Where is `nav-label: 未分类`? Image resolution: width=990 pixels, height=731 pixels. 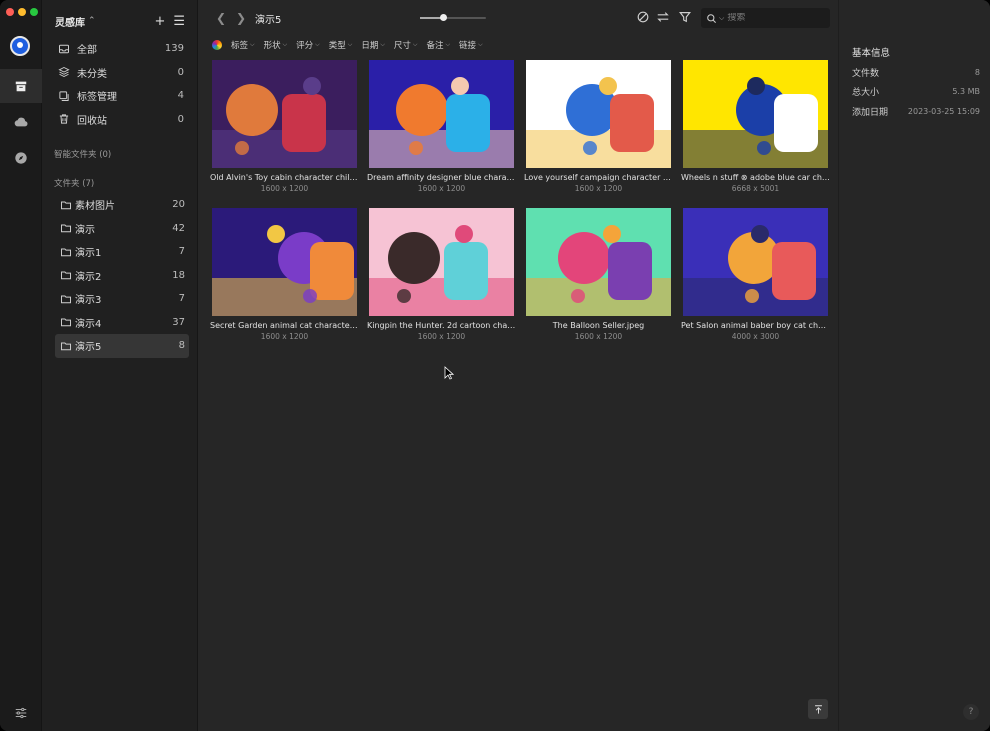 nav-label: 未分类 is located at coordinates (92, 74).